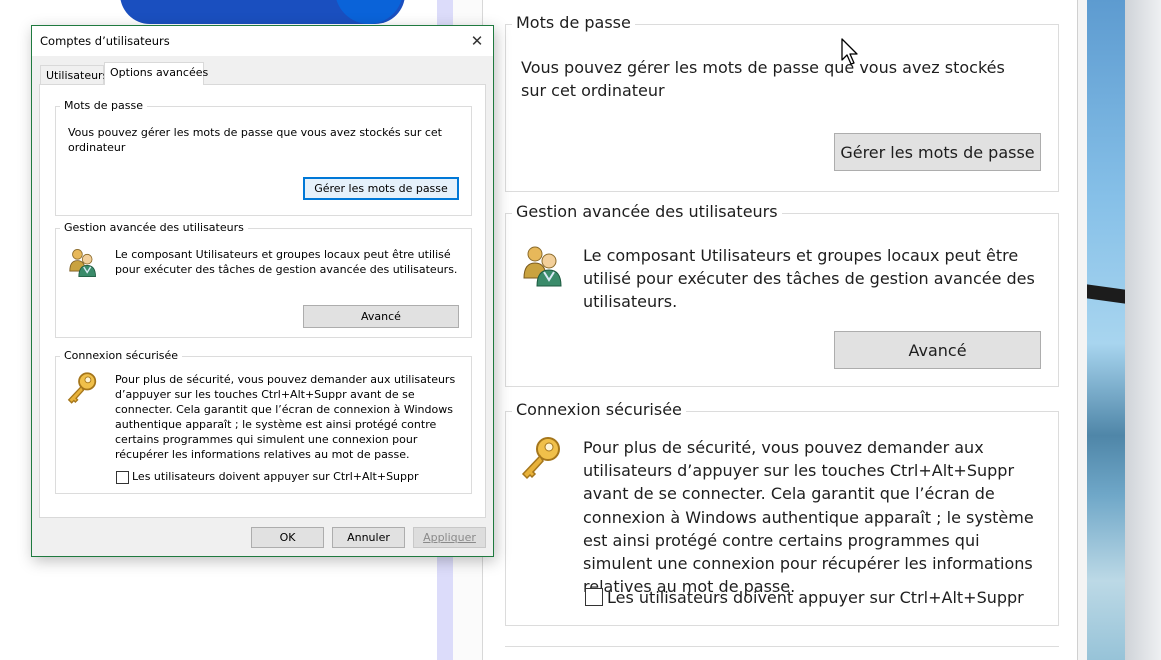 The image size is (1161, 660). What do you see at coordinates (154, 227) in the screenshot?
I see `advanced-legend: Gestion avancée des utilisateurs` at bounding box center [154, 227].